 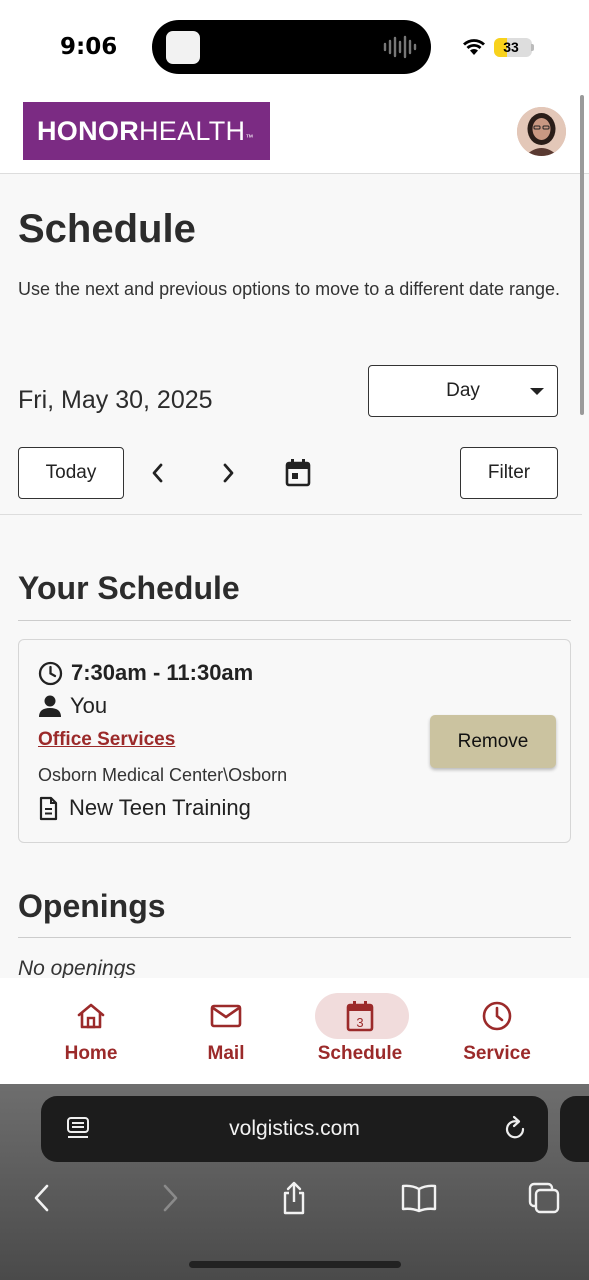 I want to click on entry-time: 7:30am - 11:30am, so click(x=162, y=672).